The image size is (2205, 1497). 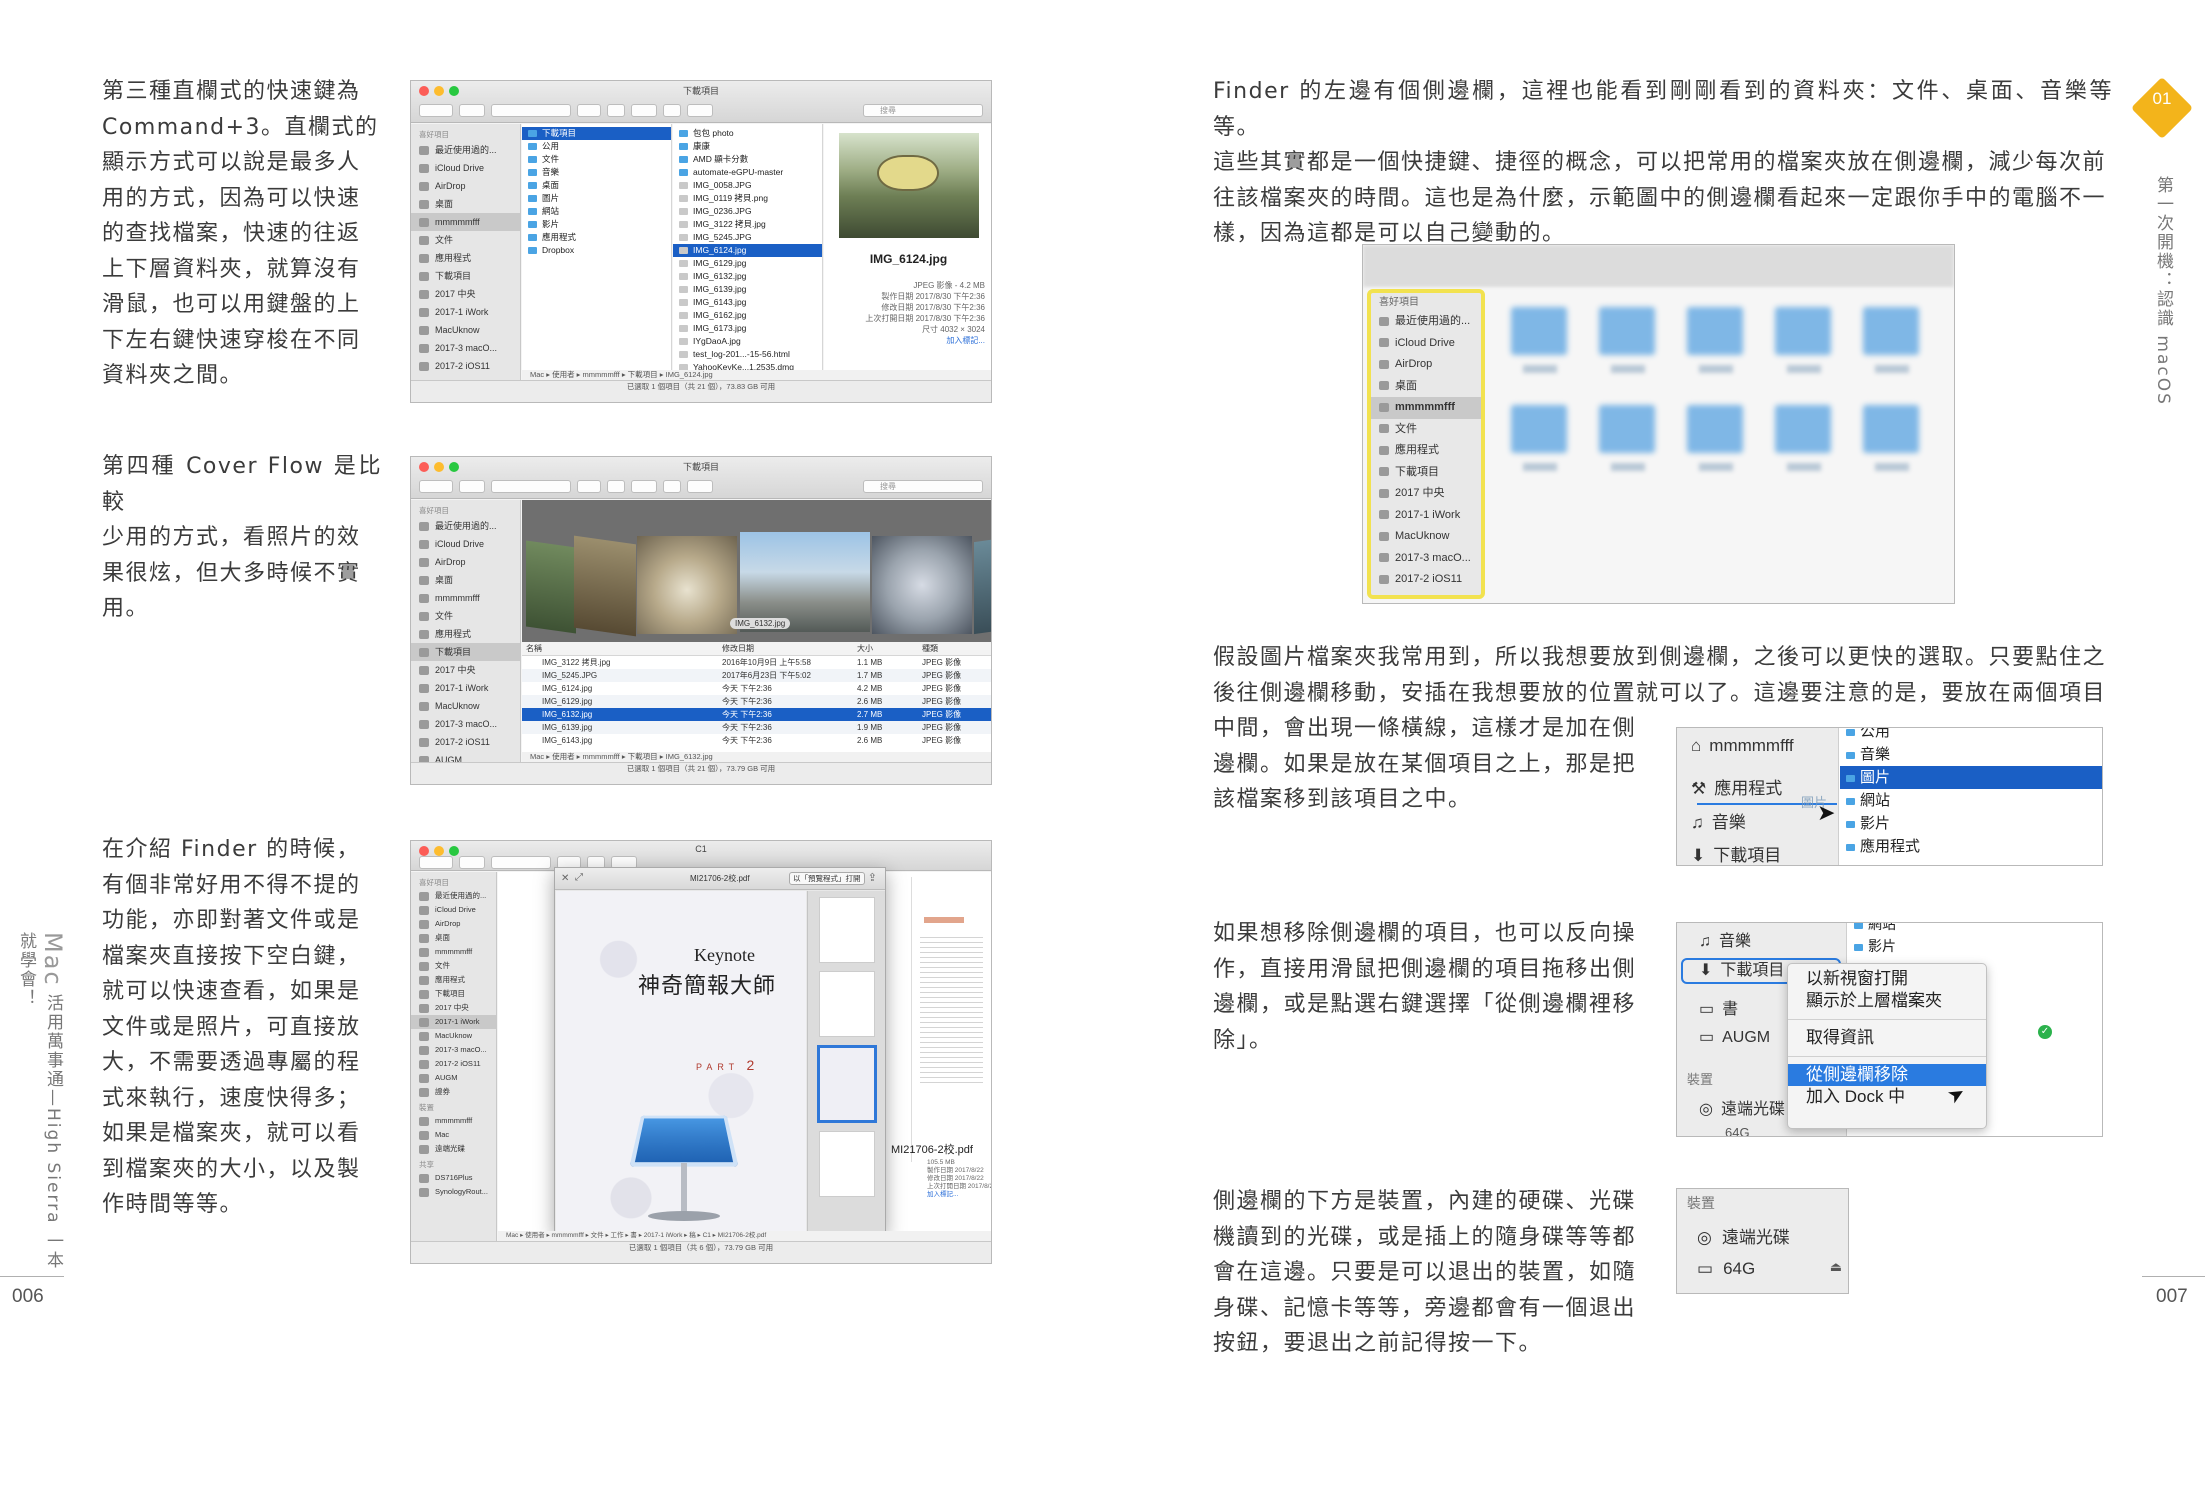 I want to click on menu-item-get-info: 取得資訊, so click(x=1887, y=1038).